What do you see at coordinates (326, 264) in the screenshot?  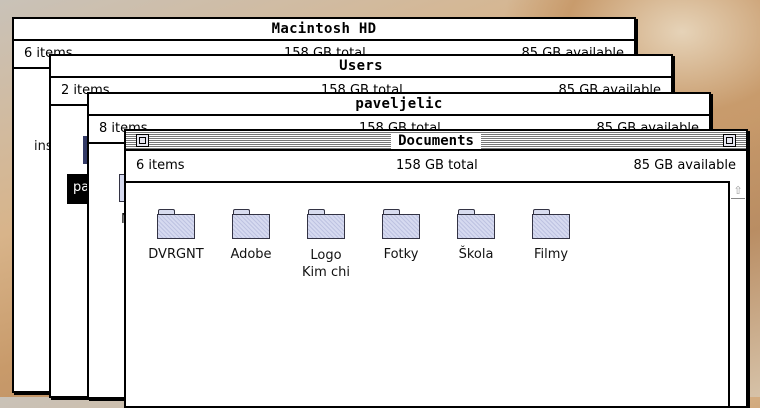 I see `folder-label: Logo Kim chi` at bounding box center [326, 264].